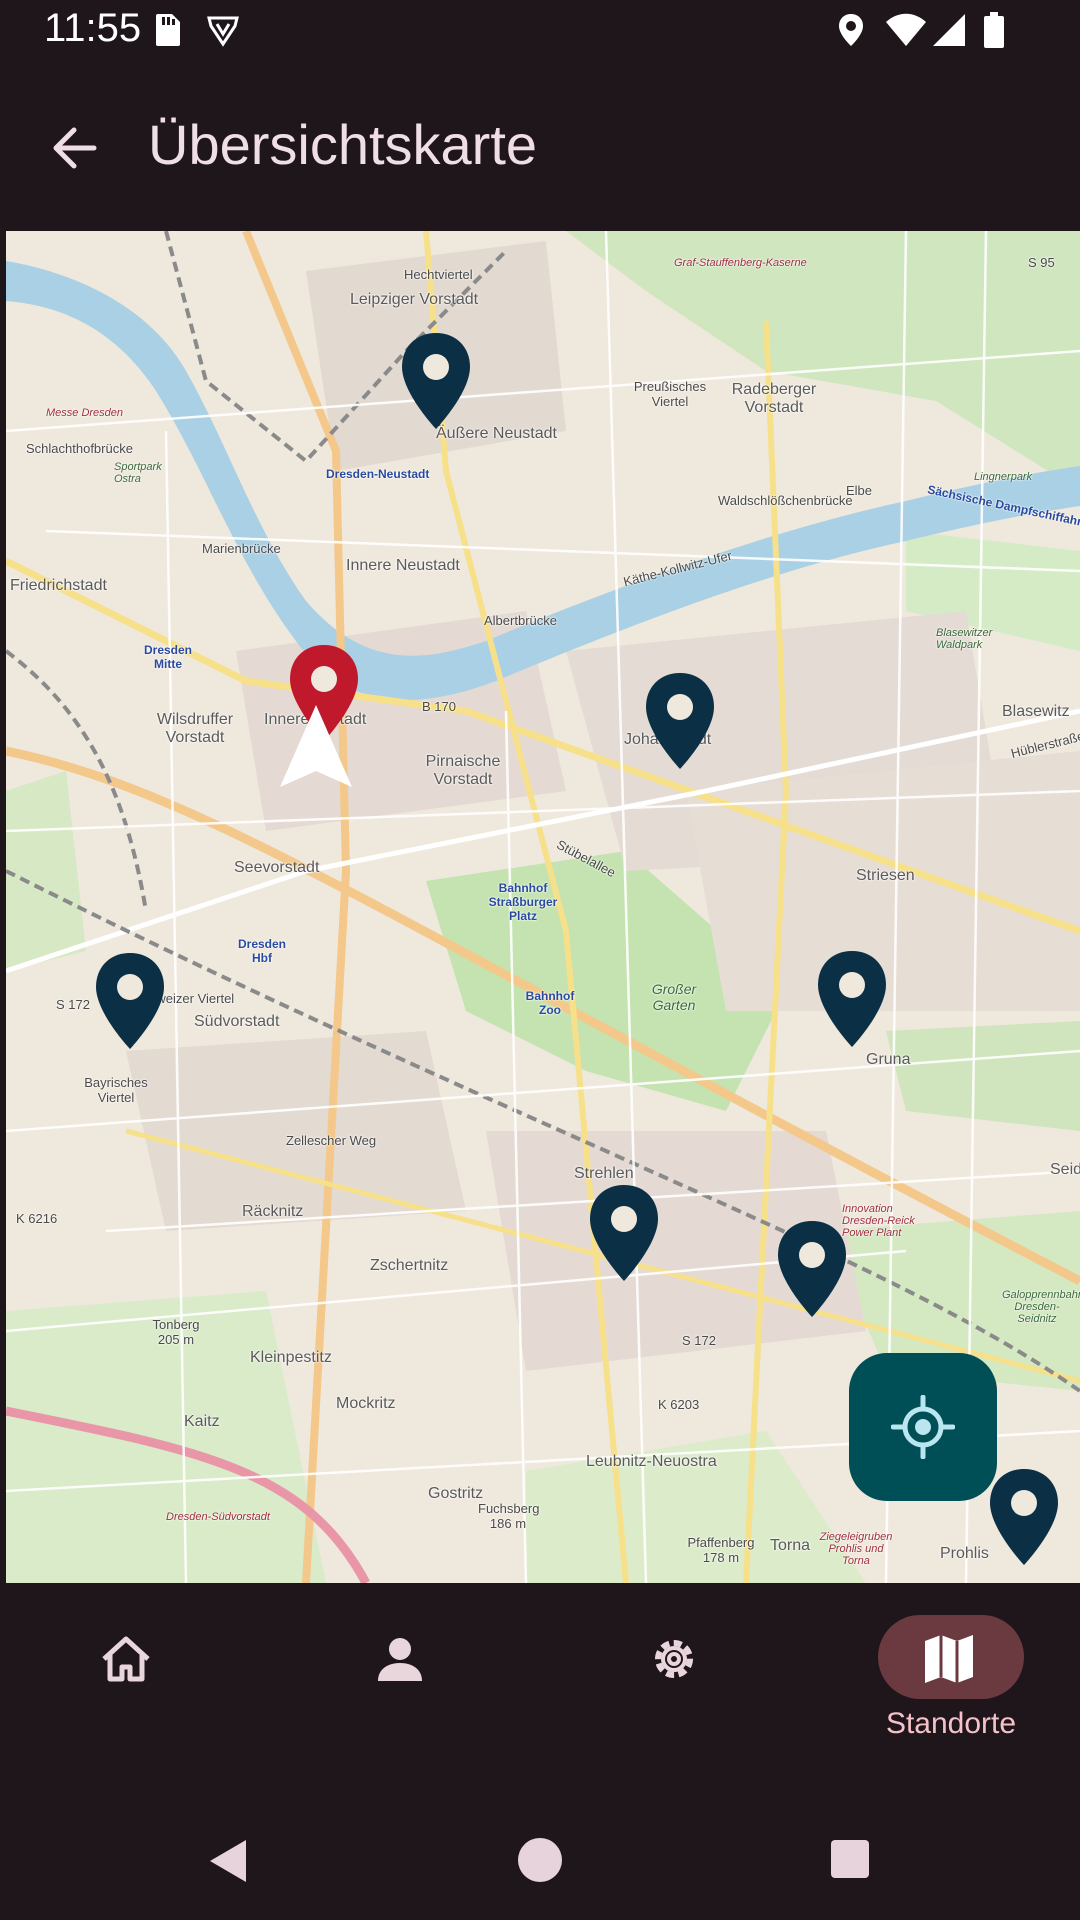 The width and height of the screenshot is (1080, 1920). Describe the element at coordinates (790, 1545) in the screenshot. I see `map-label: Torna` at that location.